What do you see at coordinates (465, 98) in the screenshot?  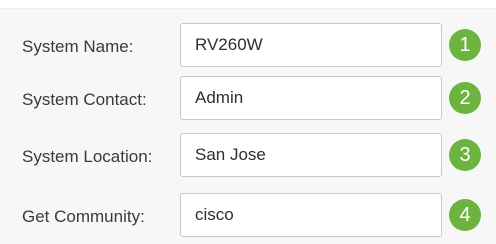 I see `step-2-badge: 2` at bounding box center [465, 98].